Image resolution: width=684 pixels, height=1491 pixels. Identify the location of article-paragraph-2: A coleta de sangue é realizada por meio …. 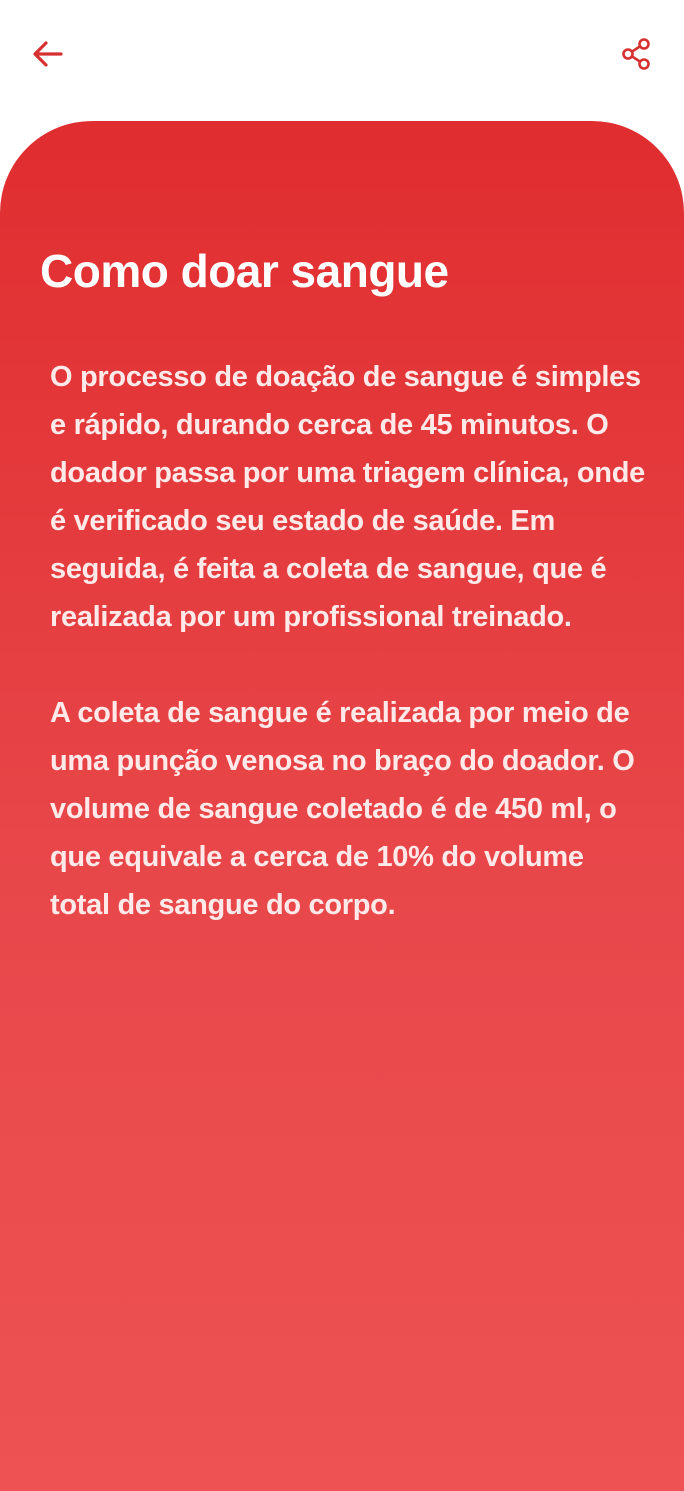
(342, 809).